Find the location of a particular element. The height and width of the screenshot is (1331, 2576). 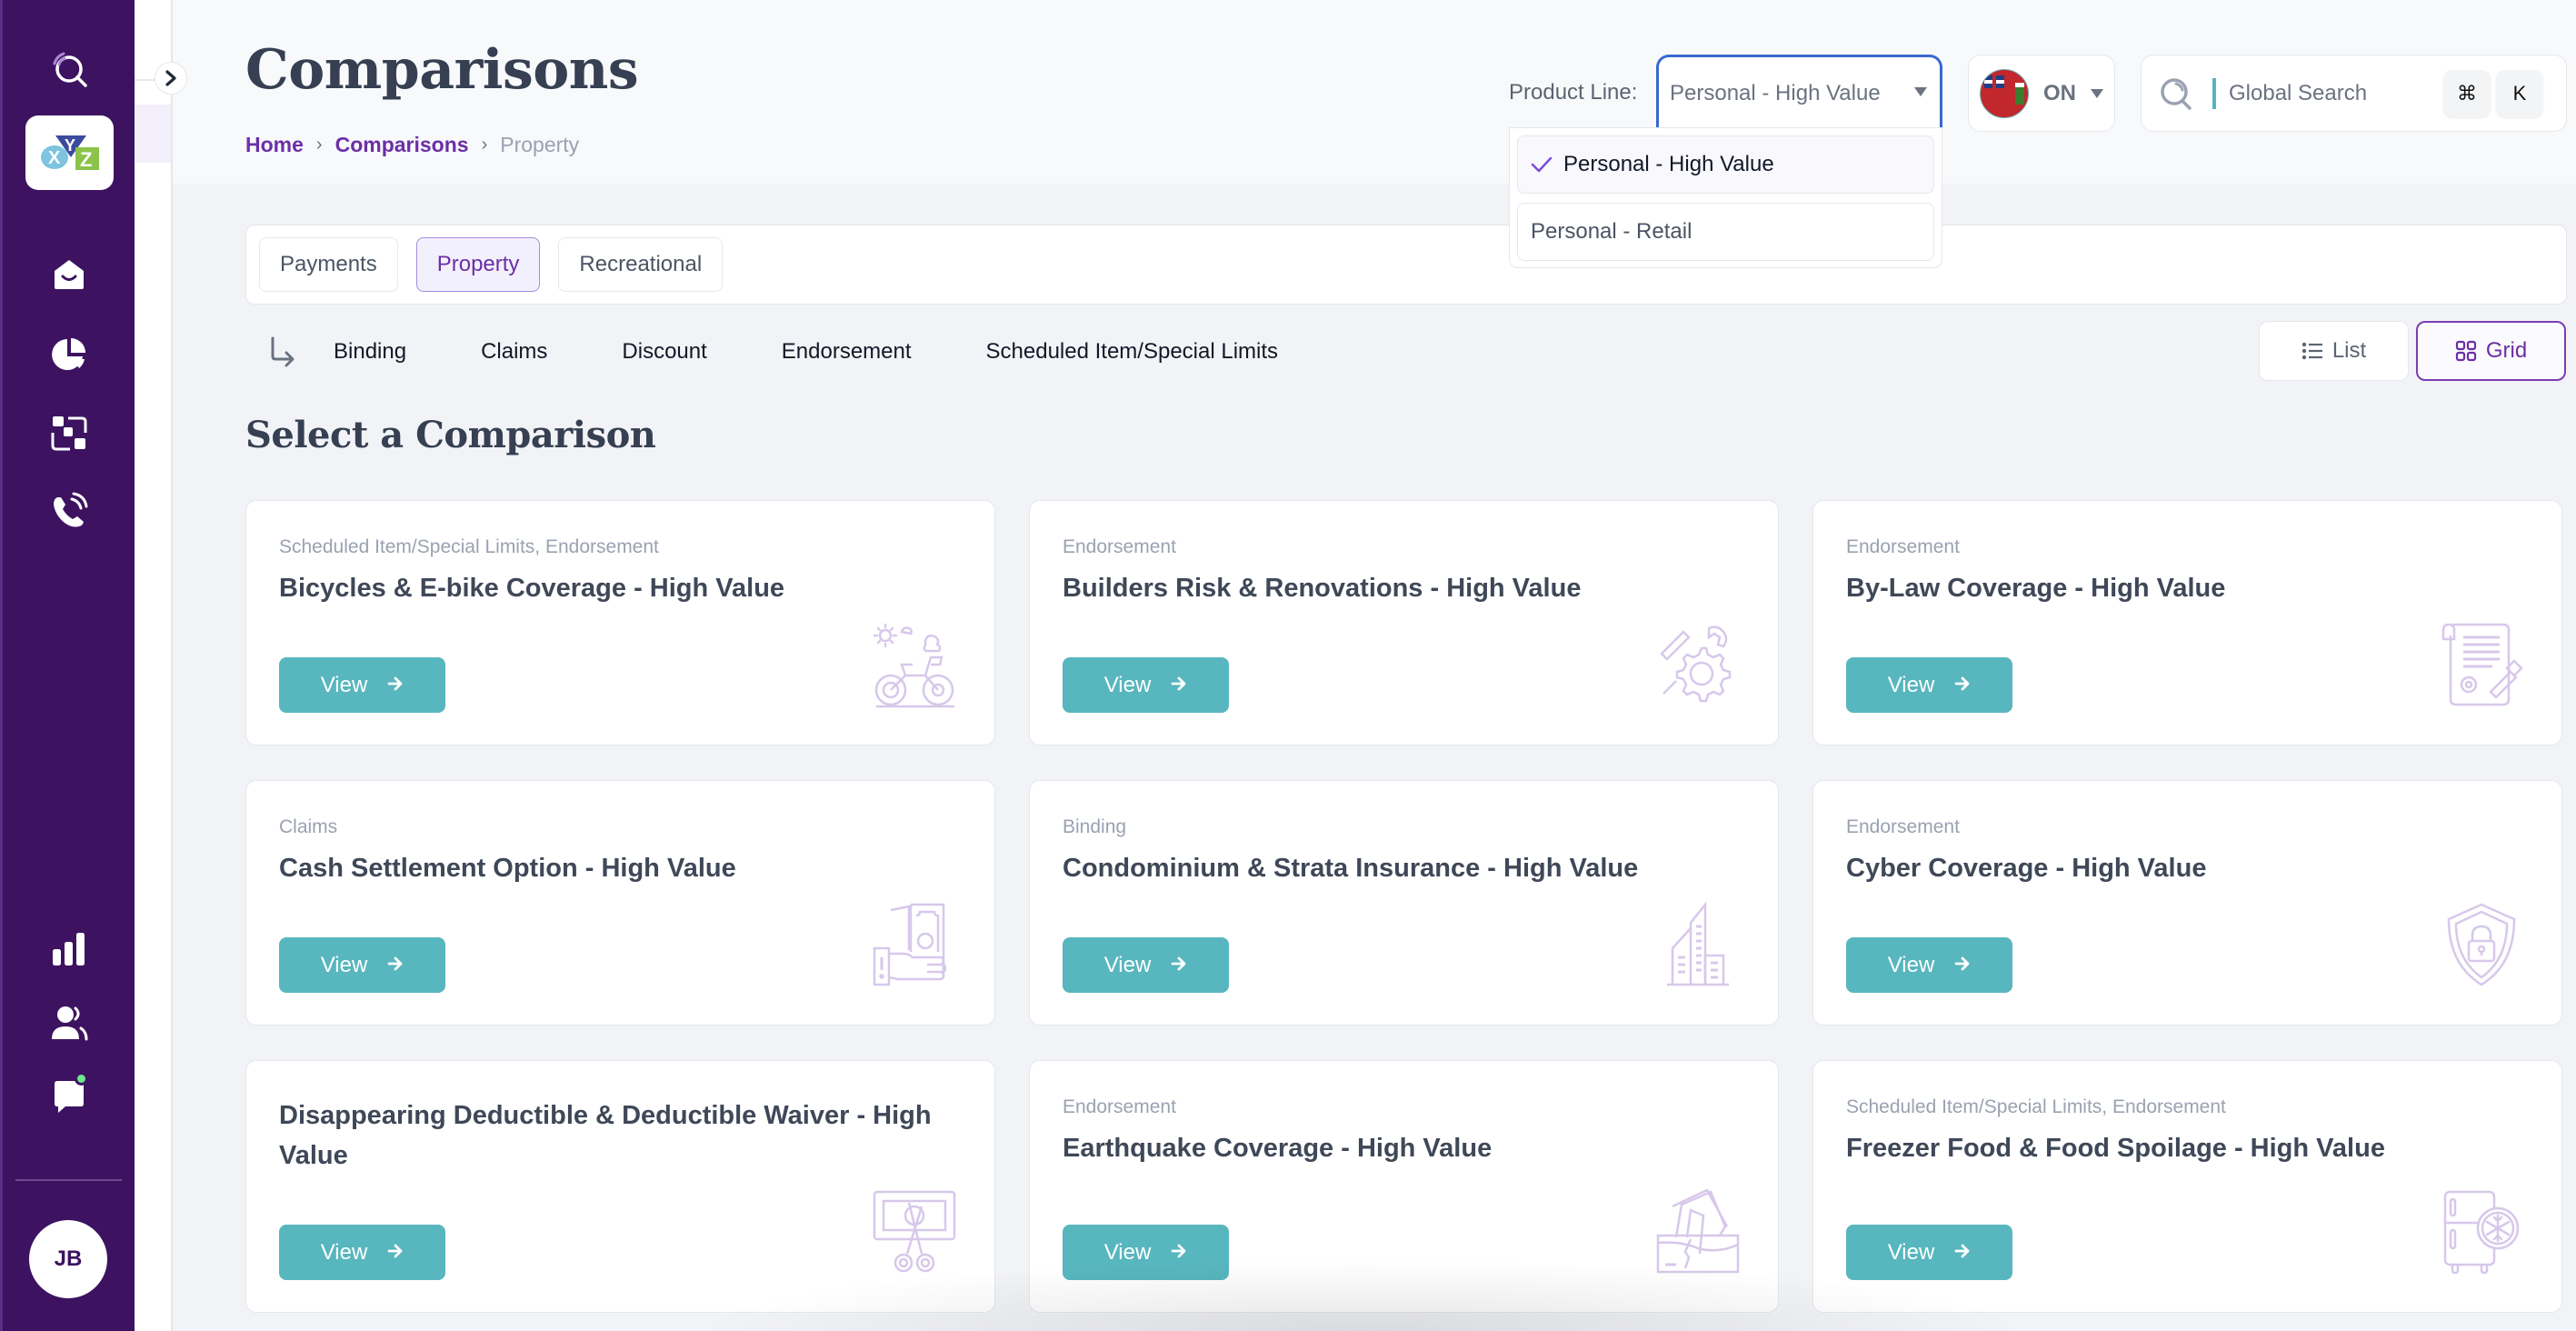

legal-document-icon is located at coordinates (2481, 664).